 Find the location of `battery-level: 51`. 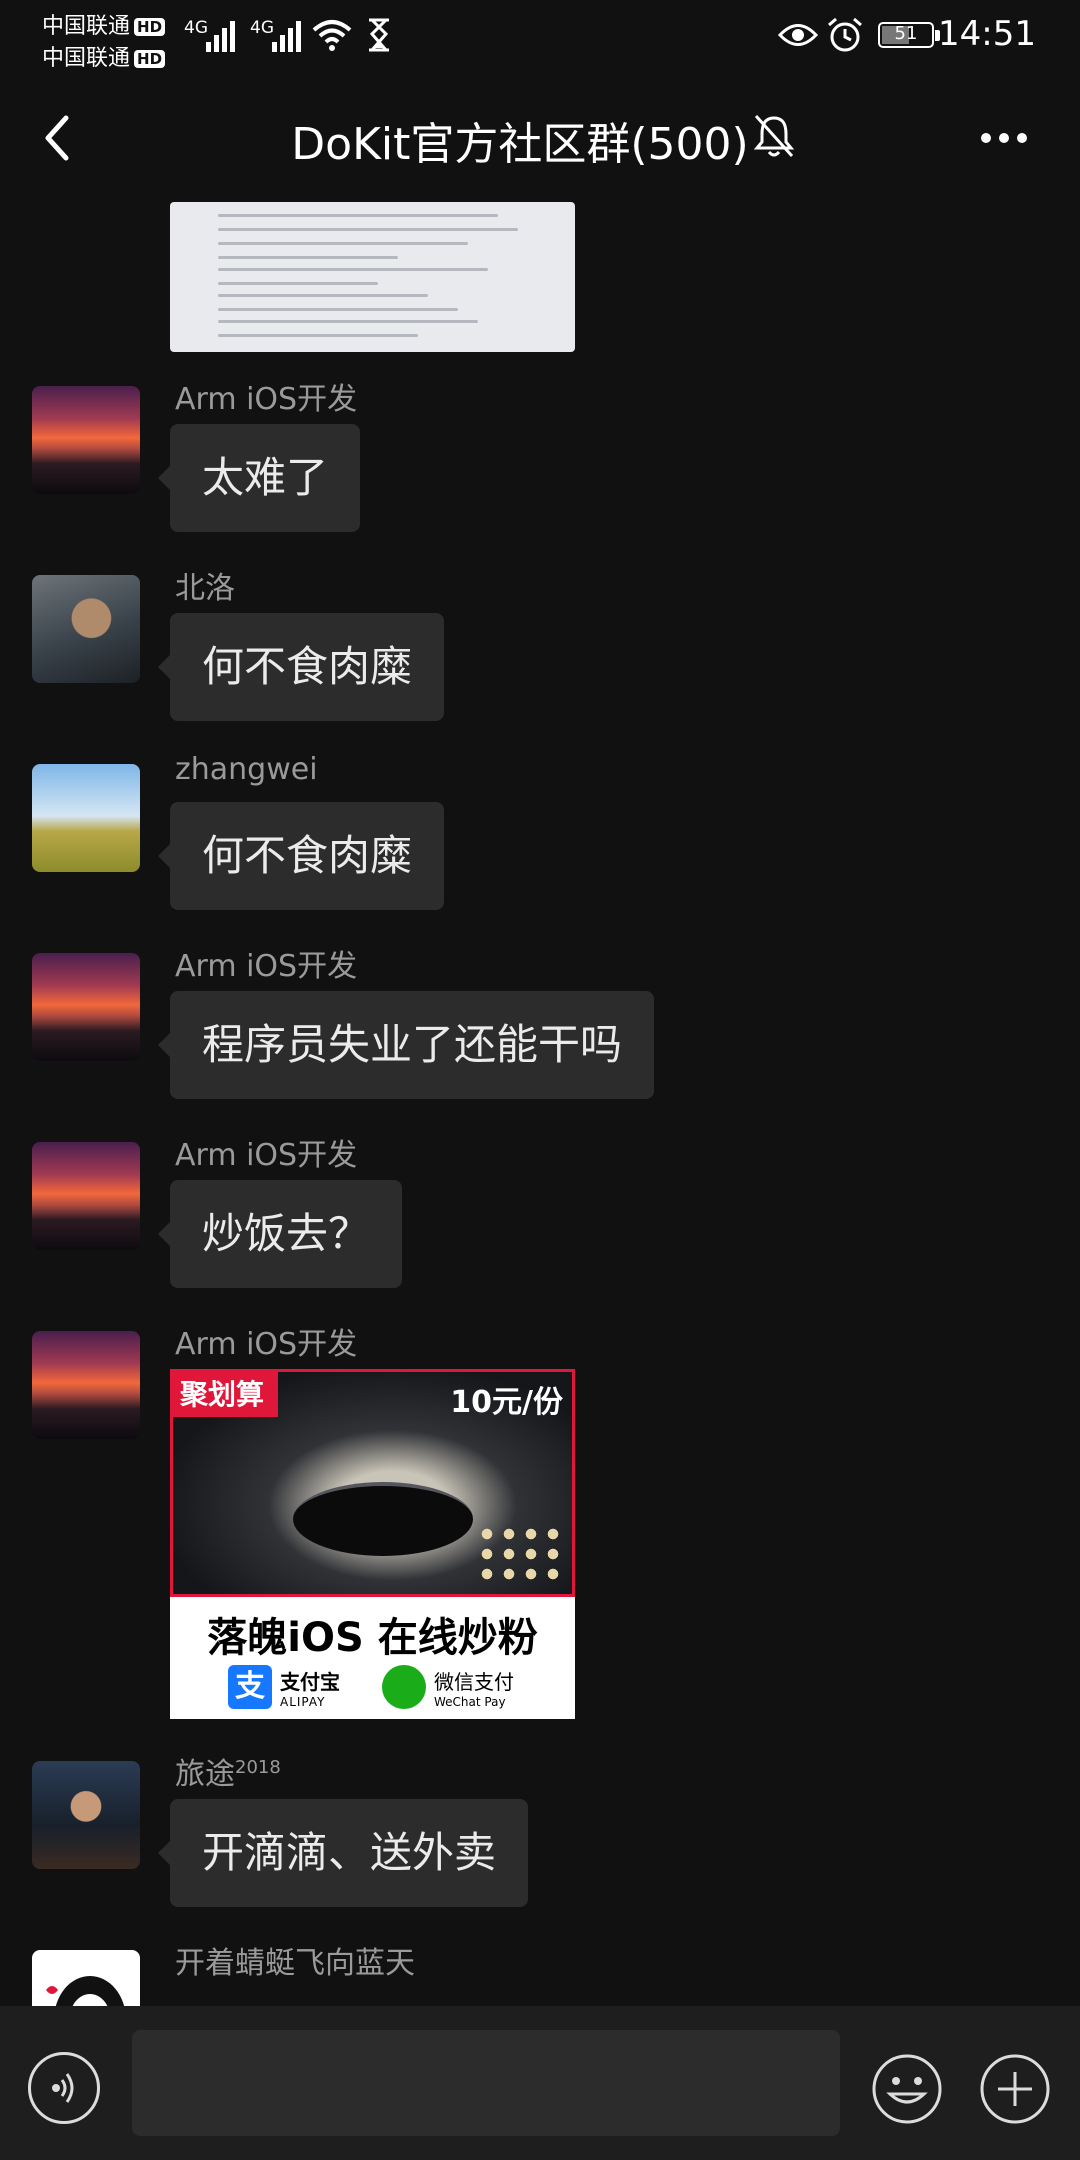

battery-level: 51 is located at coordinates (906, 33).